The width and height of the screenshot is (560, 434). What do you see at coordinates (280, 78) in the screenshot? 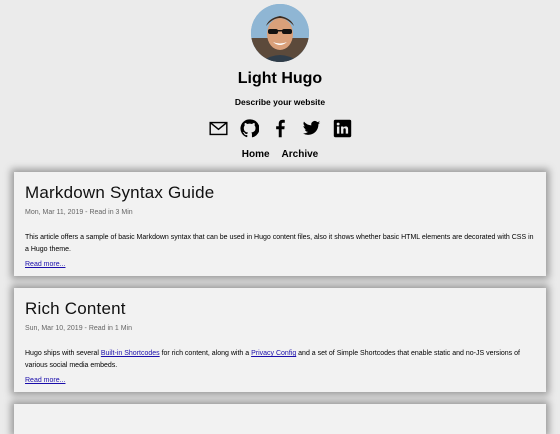
I see `site-title: Light Hugo` at bounding box center [280, 78].